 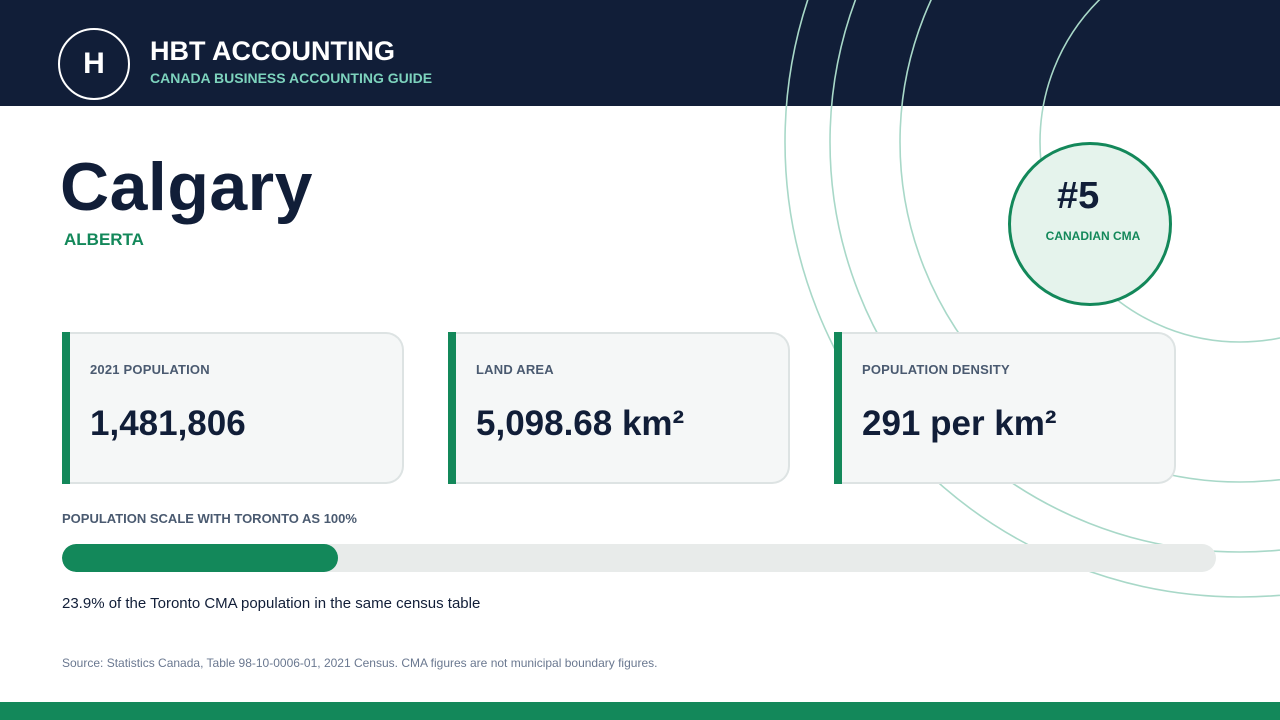 I want to click on rank-label: CANADIAN CMA, so click(x=1093, y=236).